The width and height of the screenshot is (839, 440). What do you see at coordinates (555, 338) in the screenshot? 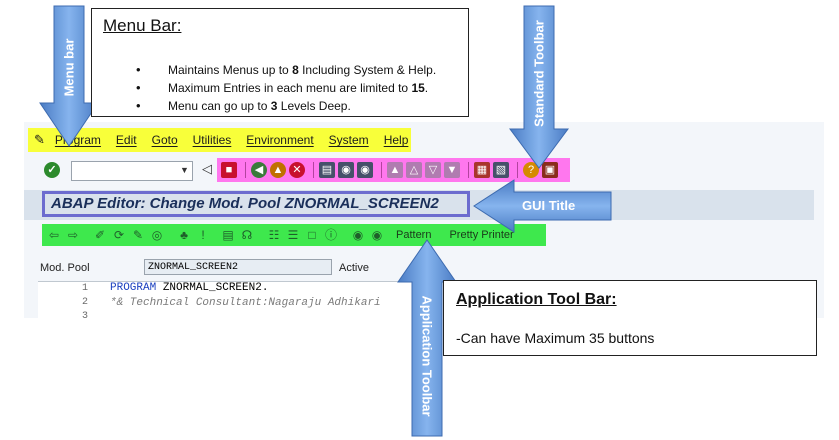
I see `callout-body: -Can have Maximum 35 buttons` at bounding box center [555, 338].